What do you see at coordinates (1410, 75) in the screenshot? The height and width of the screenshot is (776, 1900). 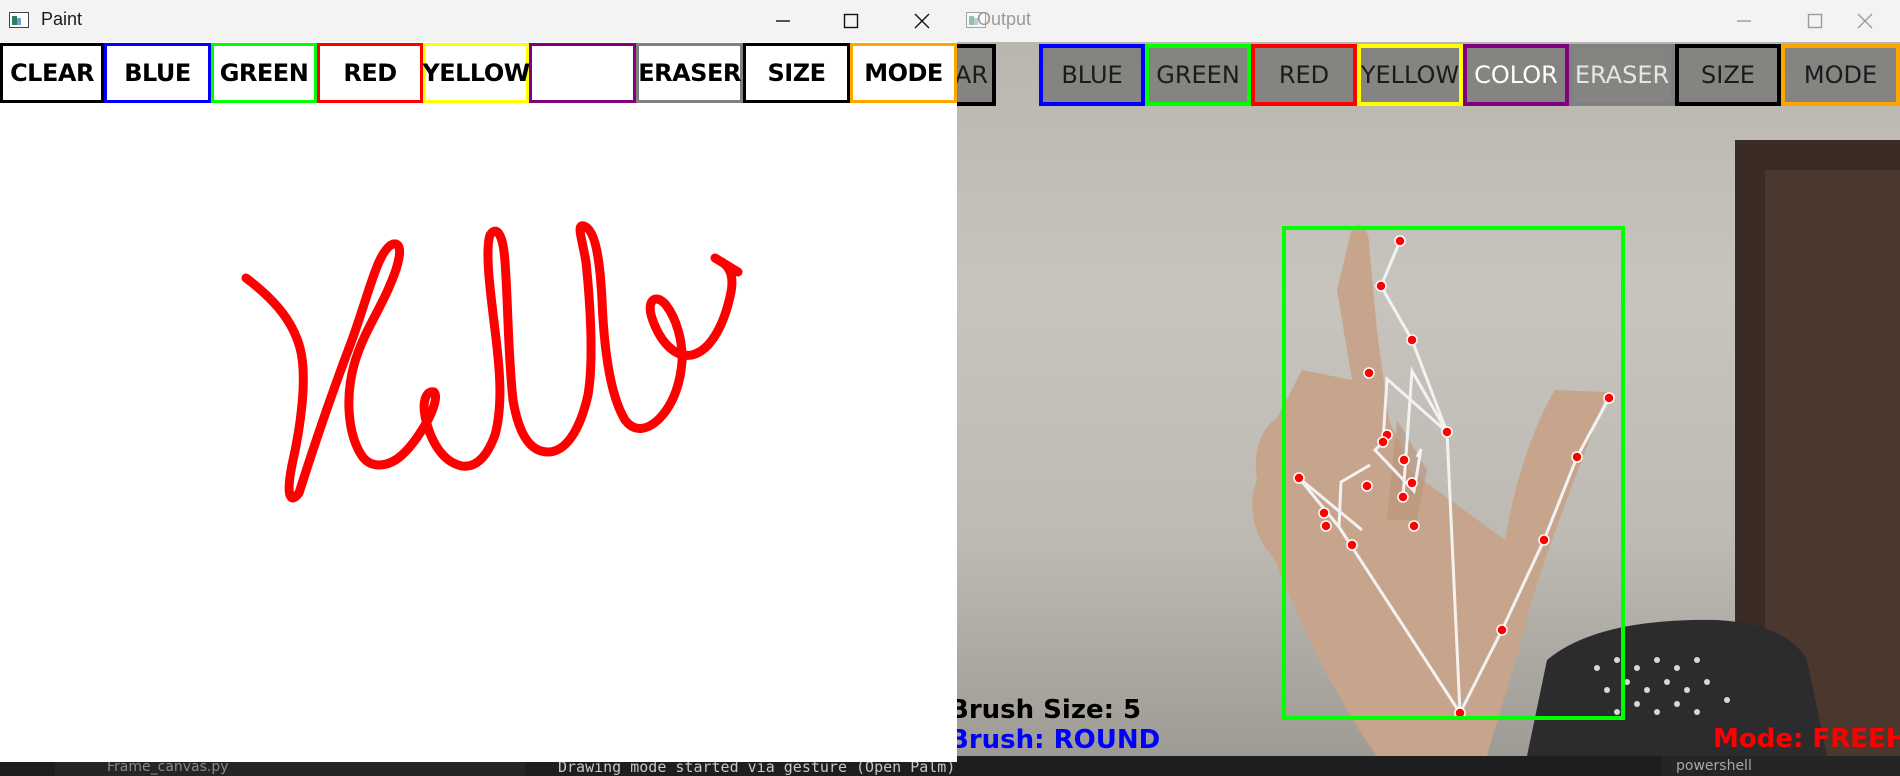 I see `output-yellow-button: YELLOW` at bounding box center [1410, 75].